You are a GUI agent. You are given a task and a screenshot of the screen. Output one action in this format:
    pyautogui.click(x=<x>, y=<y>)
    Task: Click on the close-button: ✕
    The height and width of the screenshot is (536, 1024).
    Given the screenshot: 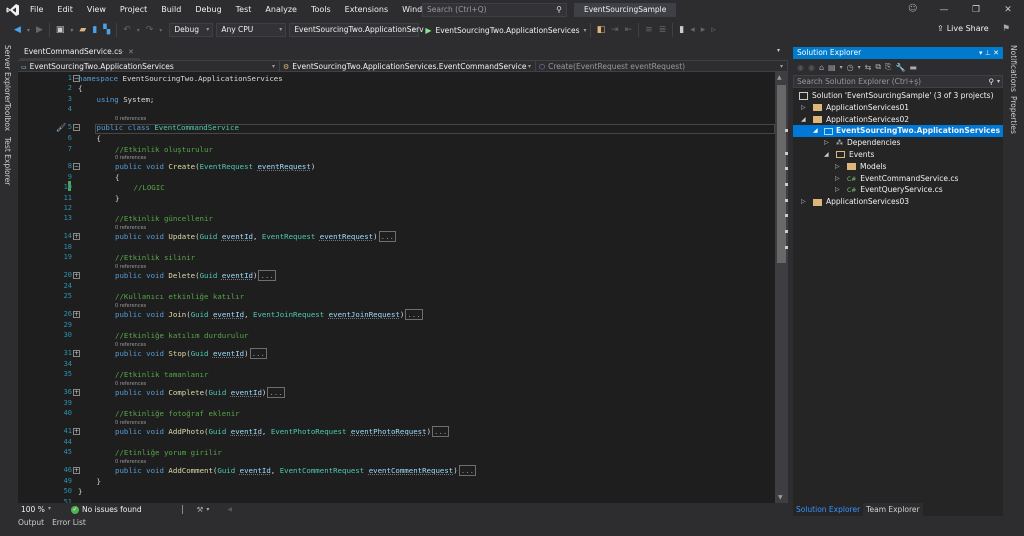 What is the action you would take?
    pyautogui.click(x=1008, y=10)
    